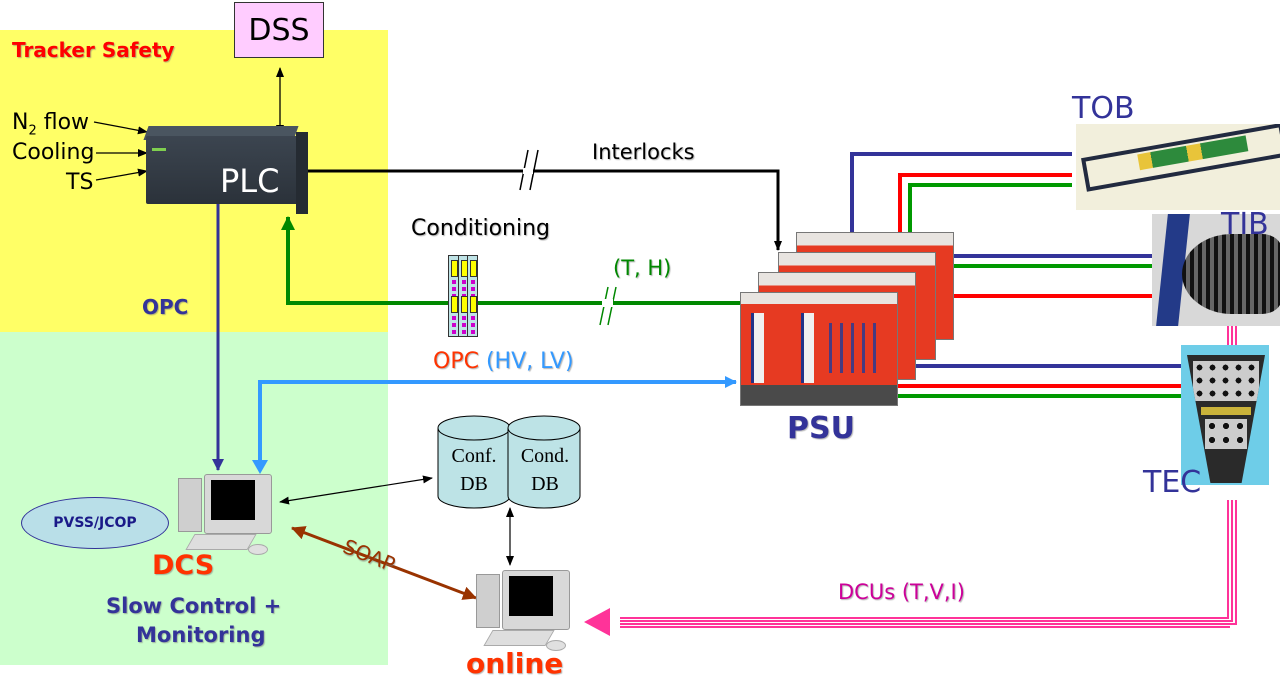 The image size is (1280, 684). I want to click on dcus-label: DCUs (T,V,I), so click(901, 592).